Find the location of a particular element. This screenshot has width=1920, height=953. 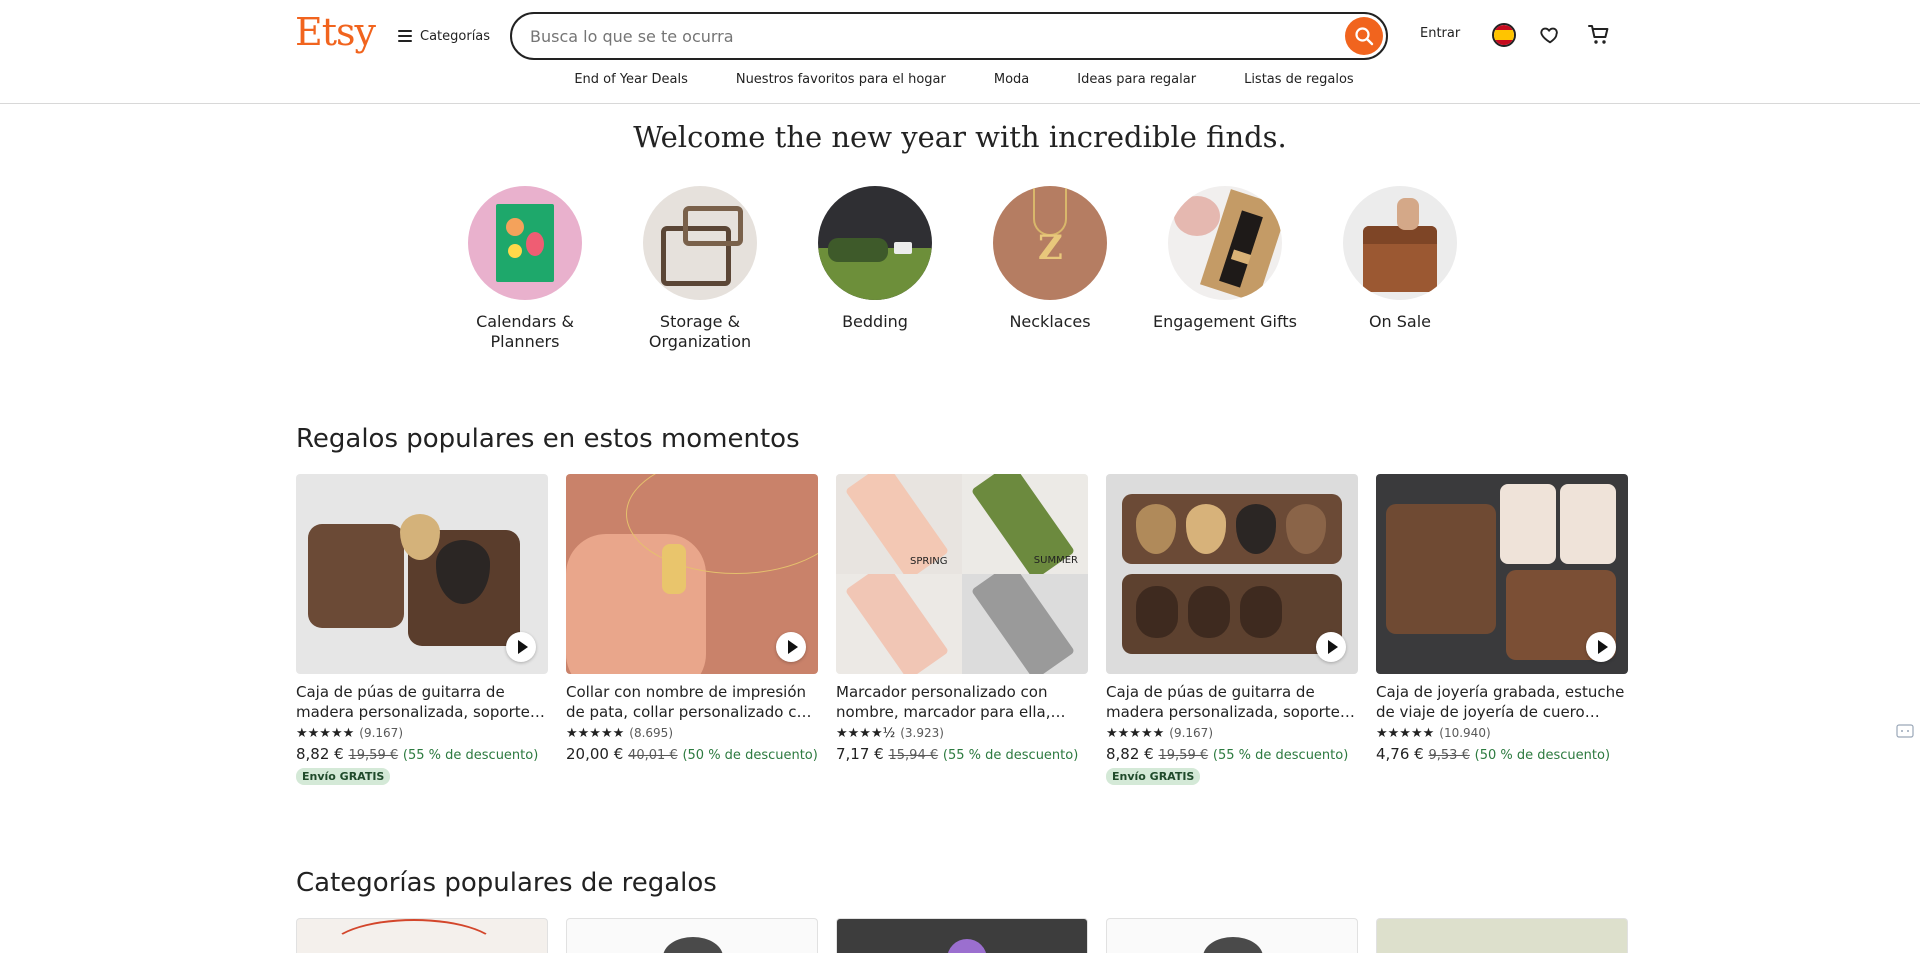

subnav-link-end-of-year-deals: End of Year Deals is located at coordinates (631, 79).